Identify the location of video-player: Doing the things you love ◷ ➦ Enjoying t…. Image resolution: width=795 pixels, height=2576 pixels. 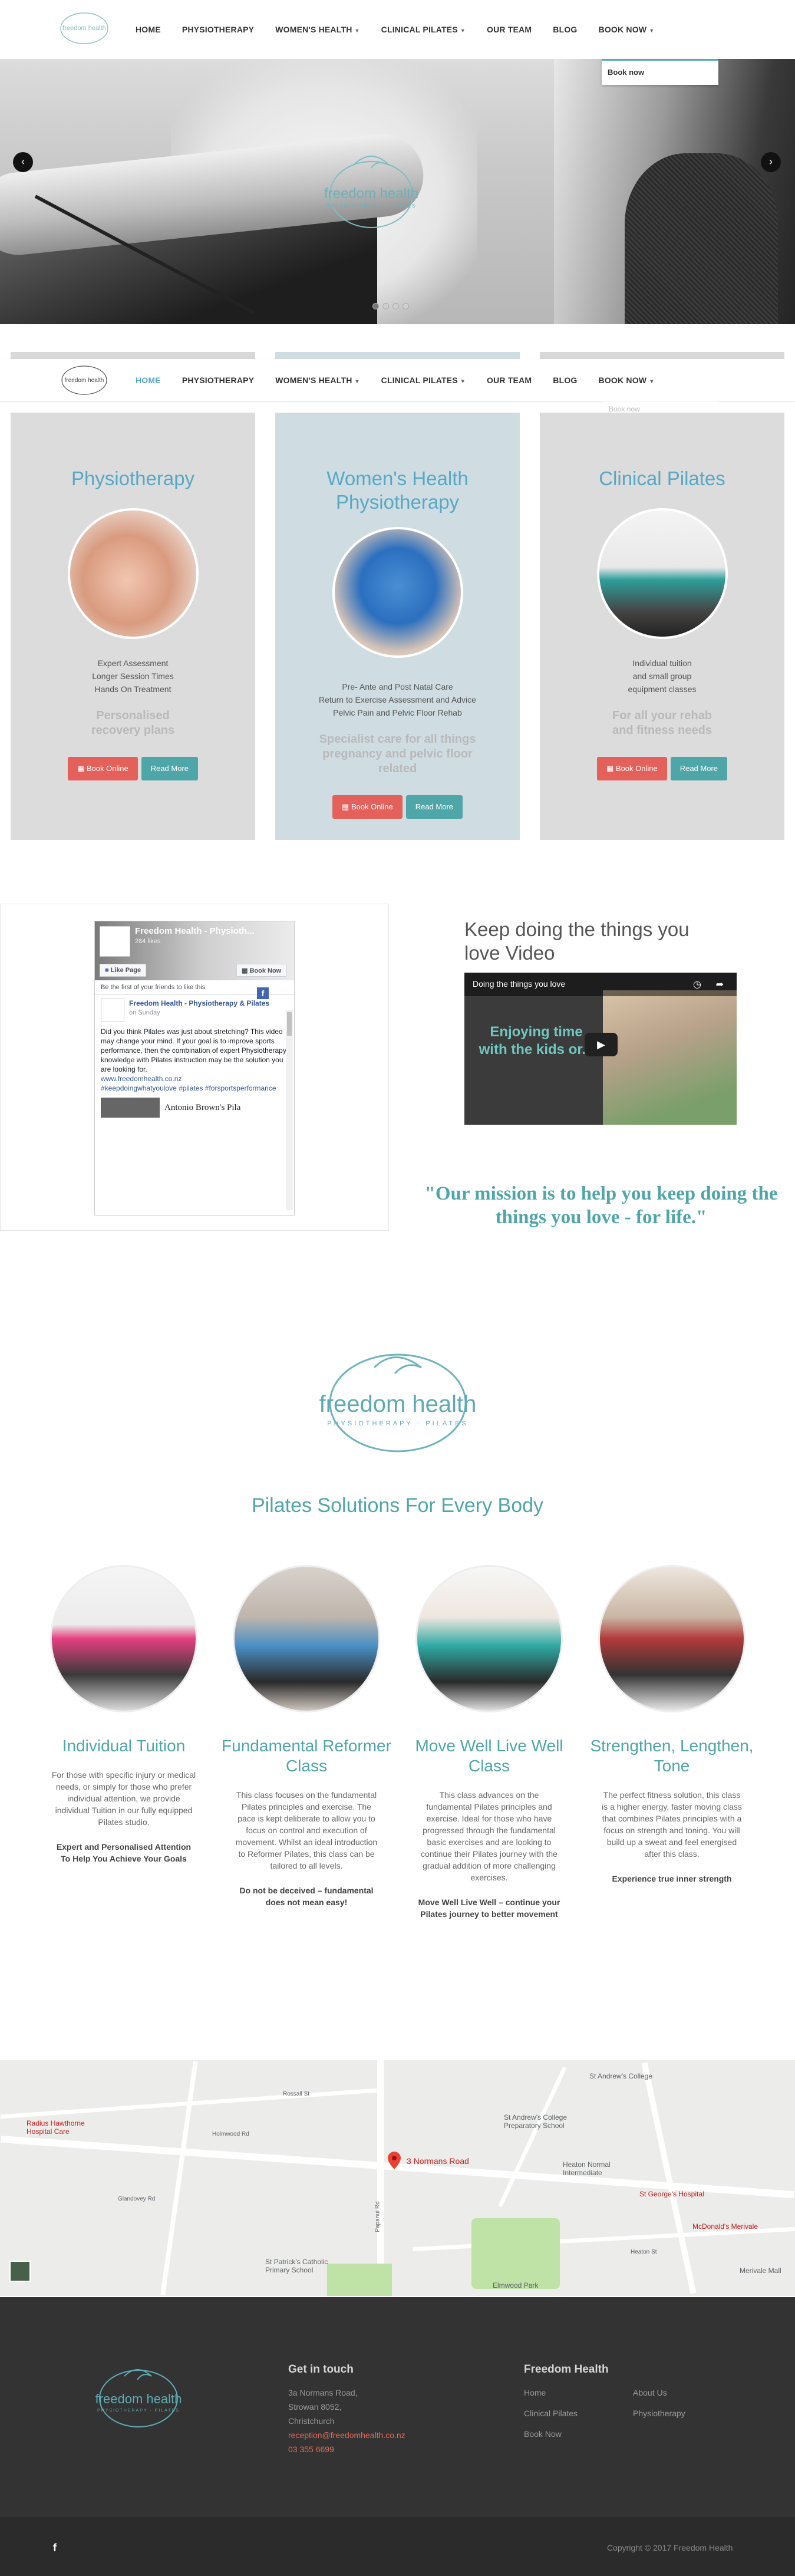
(600, 1049).